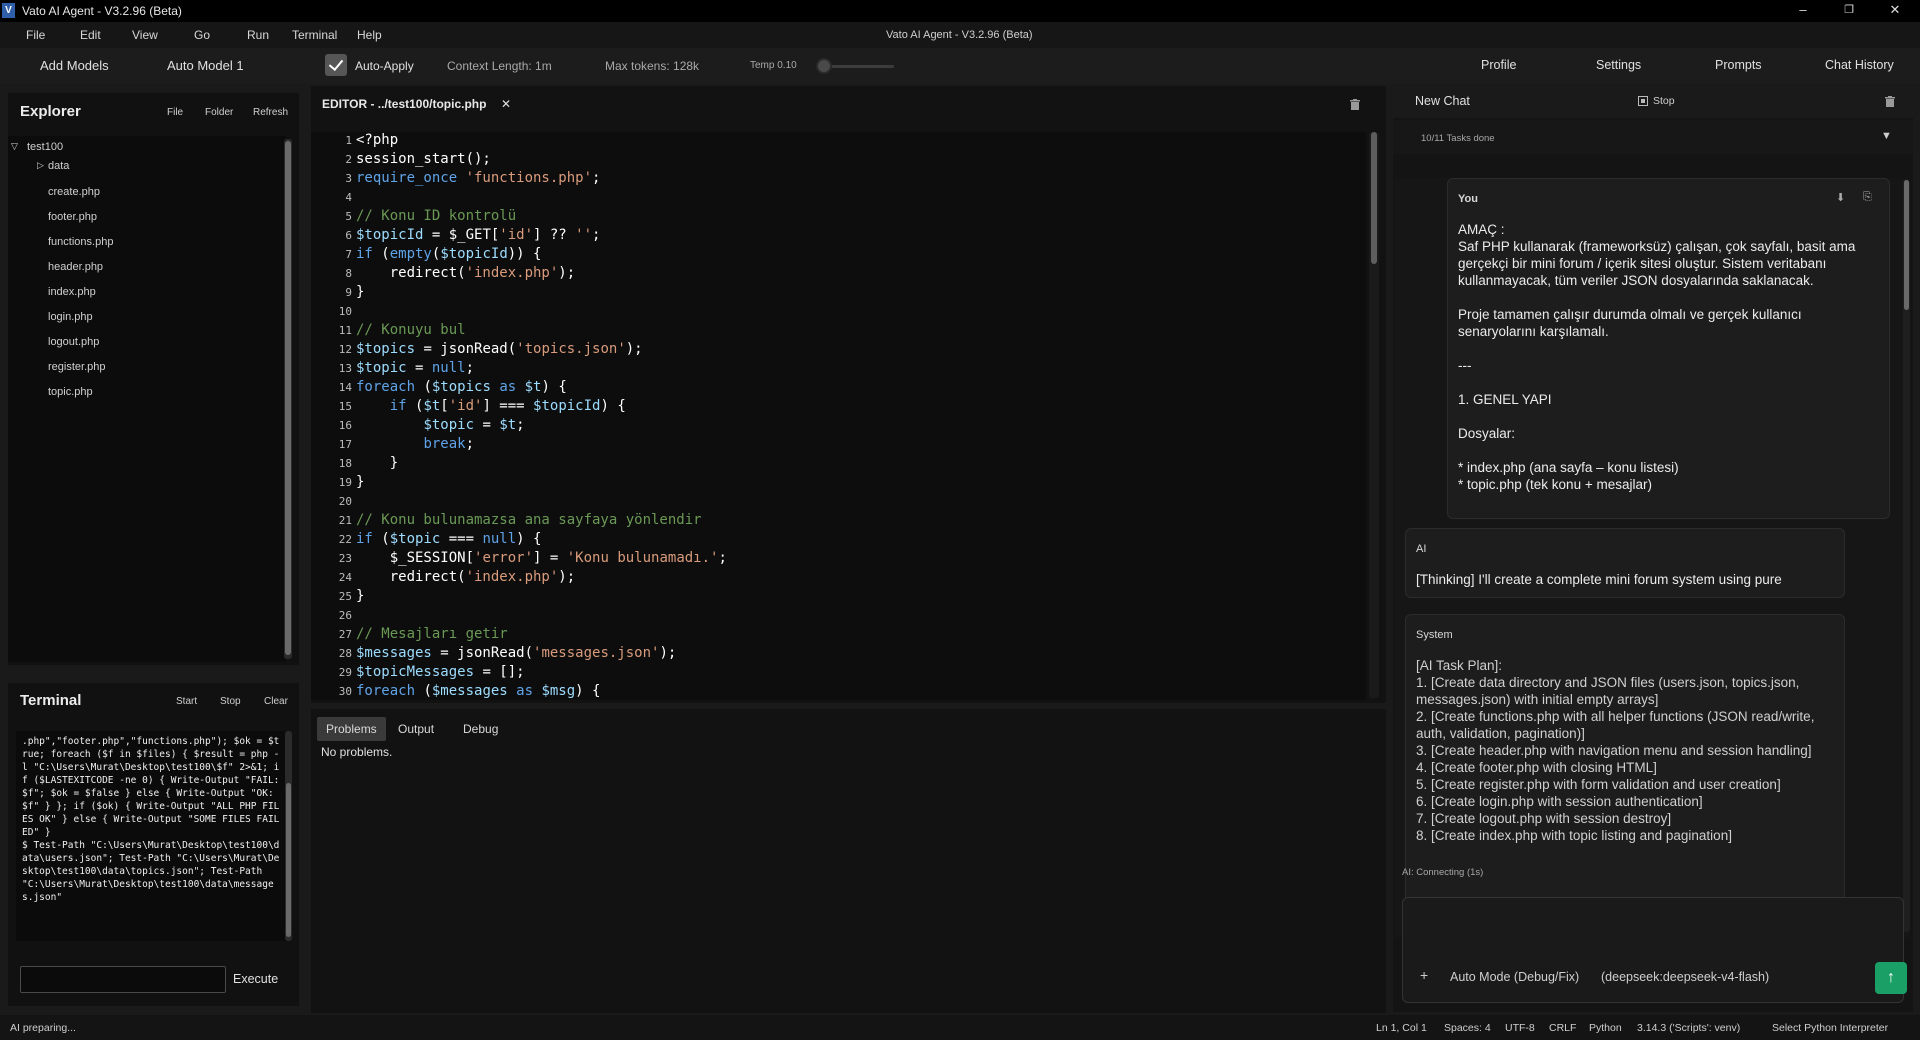  Describe the element at coordinates (336, 65) in the screenshot. I see `auto-apply-checkbox` at that location.